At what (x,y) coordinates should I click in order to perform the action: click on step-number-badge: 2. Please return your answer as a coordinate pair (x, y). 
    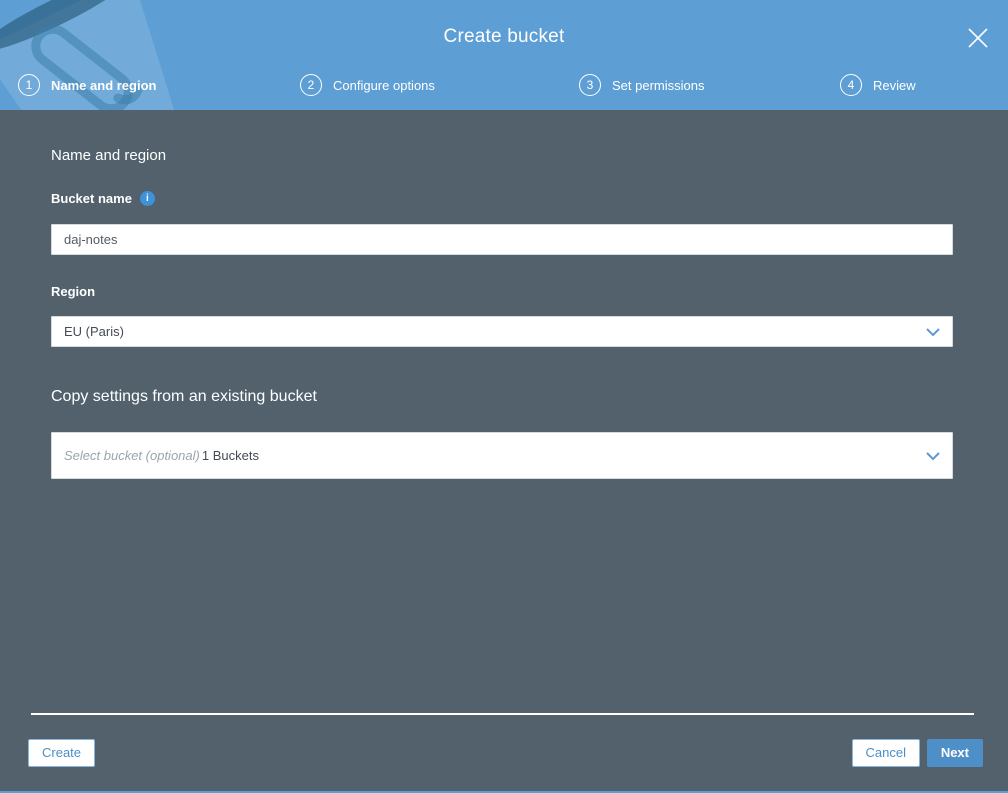
    Looking at the image, I should click on (311, 85).